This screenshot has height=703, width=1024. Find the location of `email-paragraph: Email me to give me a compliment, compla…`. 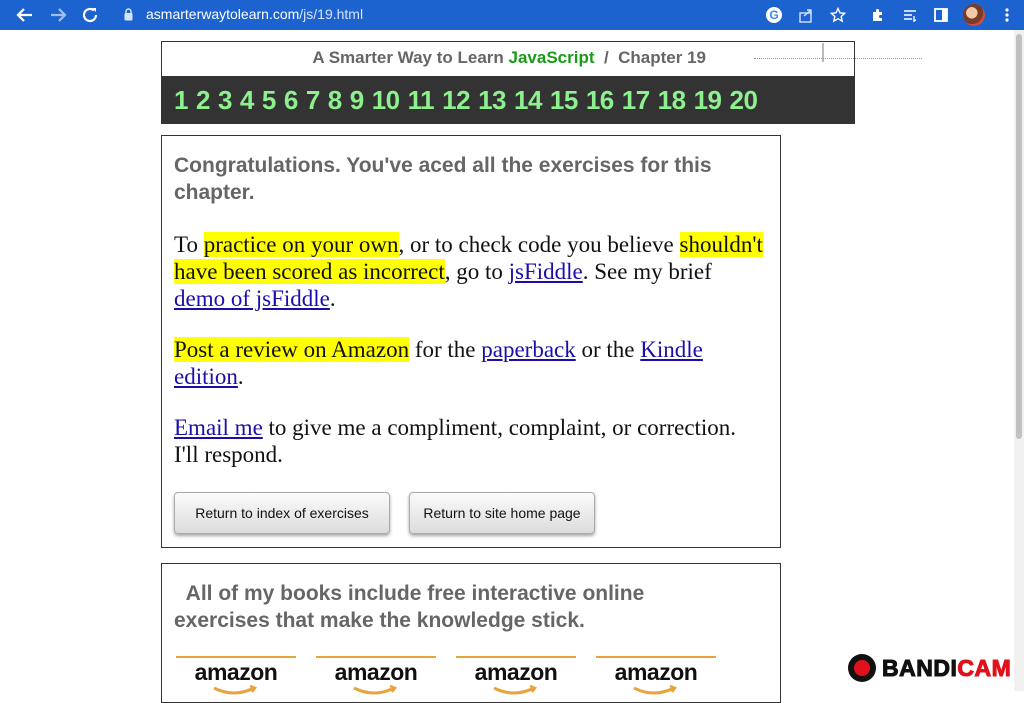

email-paragraph: Email me to give me a compliment, compla… is located at coordinates (469, 441).